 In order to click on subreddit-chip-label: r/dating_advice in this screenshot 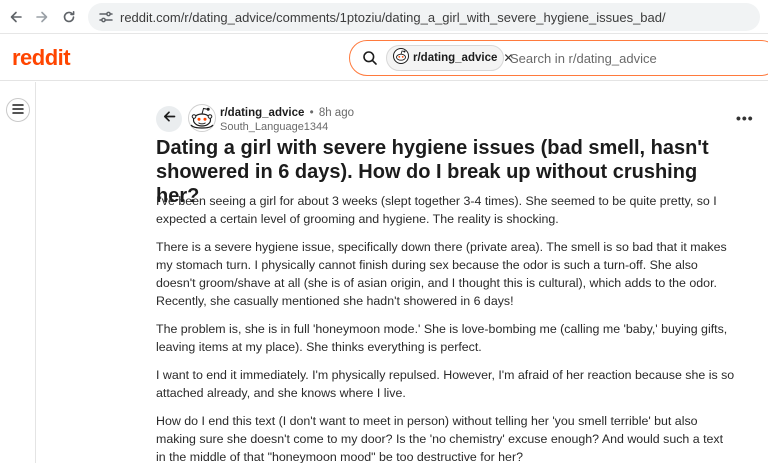, I will do `click(455, 58)`.